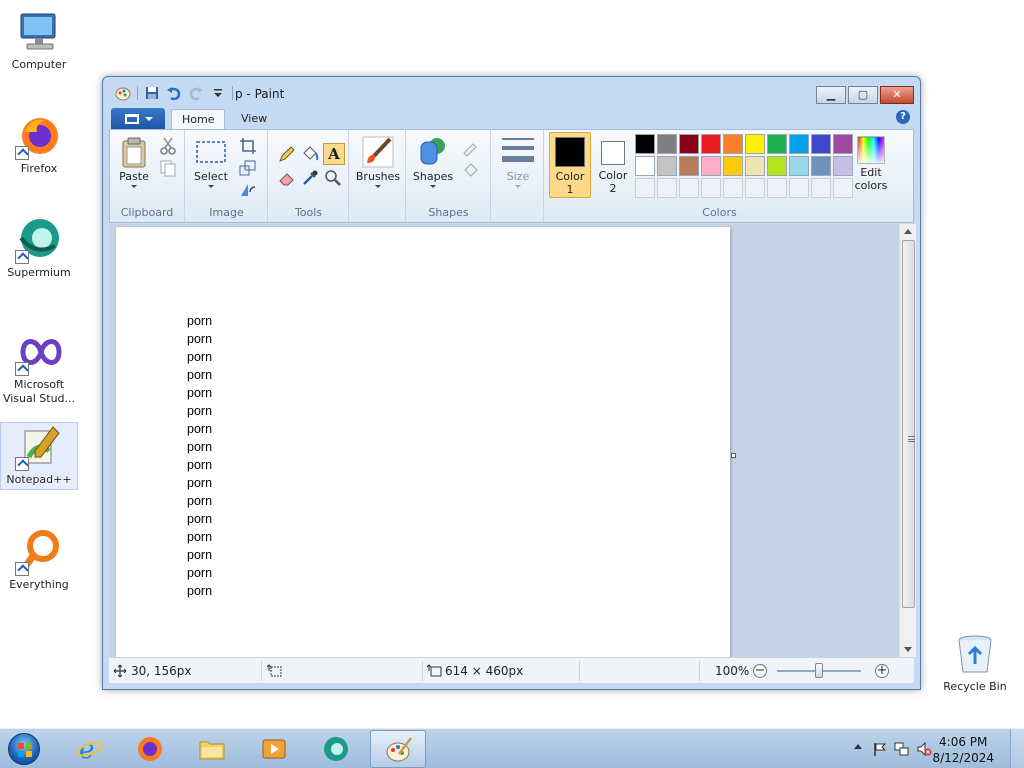 The height and width of the screenshot is (768, 1024). I want to click on rotate-icon, so click(248, 190).